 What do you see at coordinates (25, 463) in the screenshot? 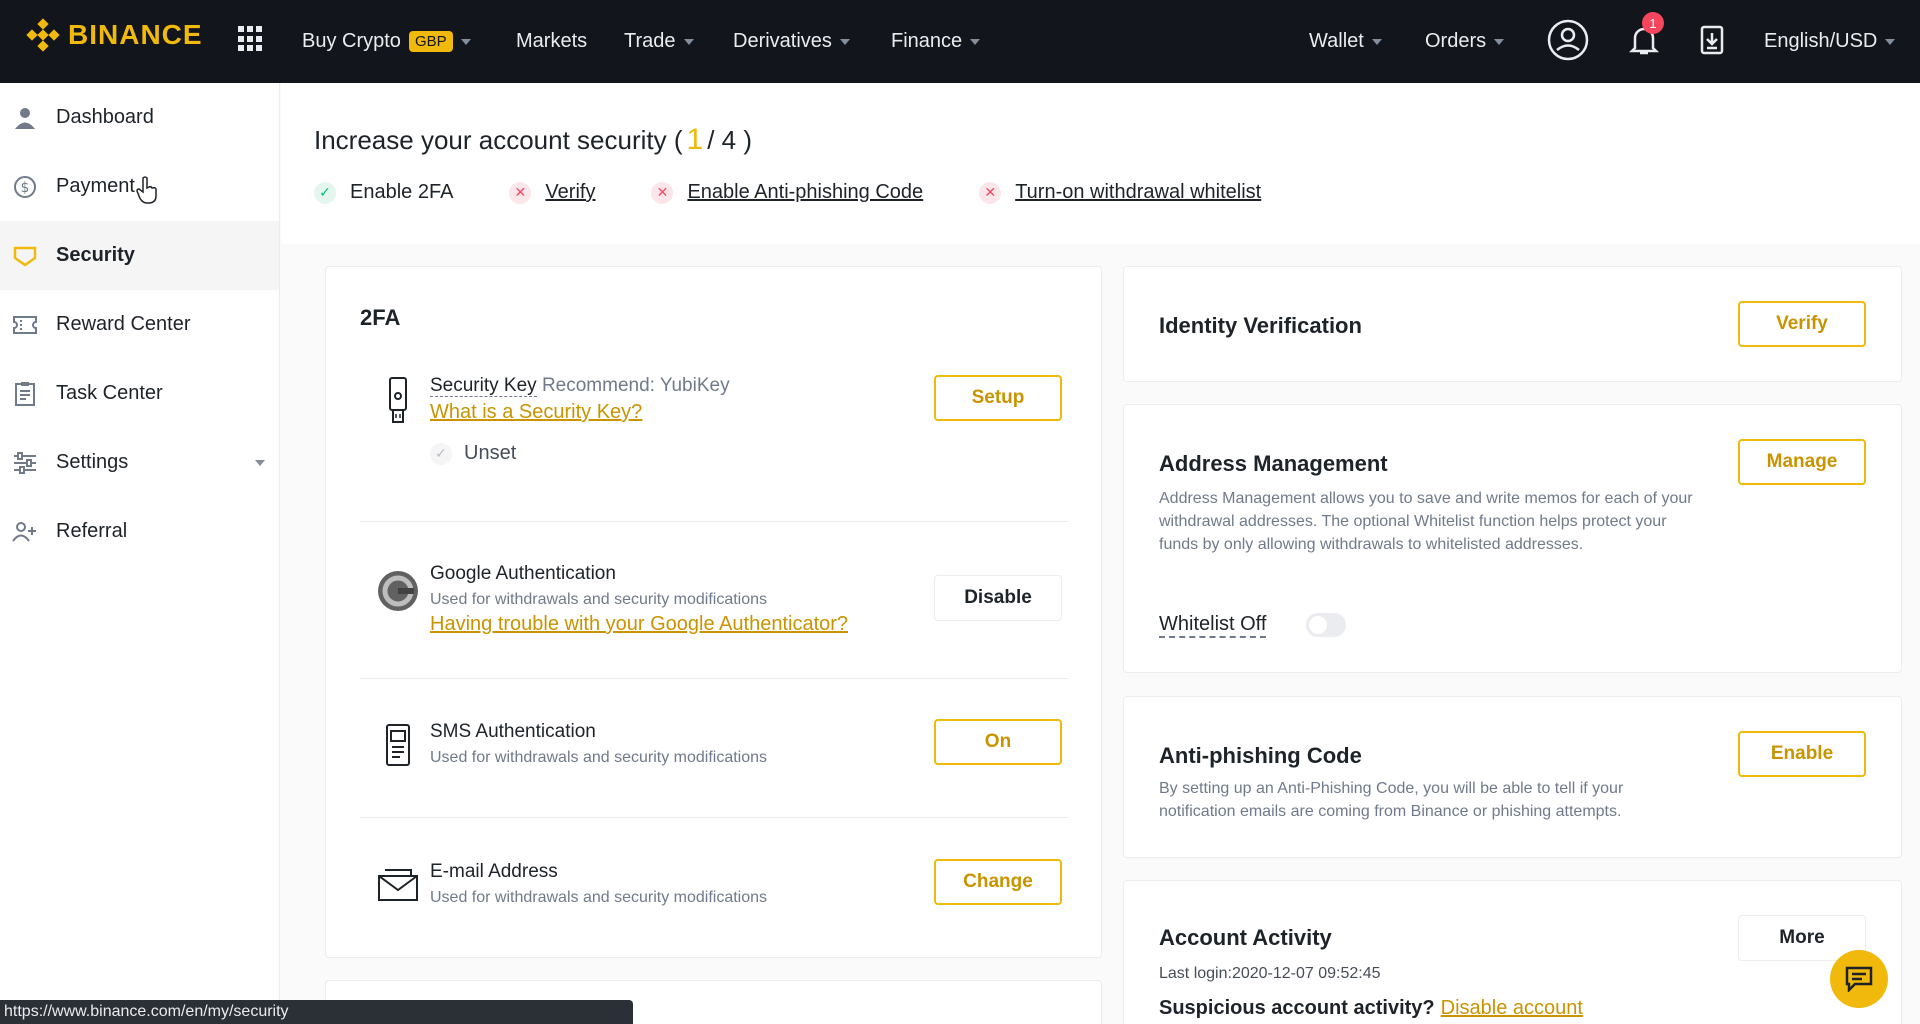
I see `sliders-icon` at bounding box center [25, 463].